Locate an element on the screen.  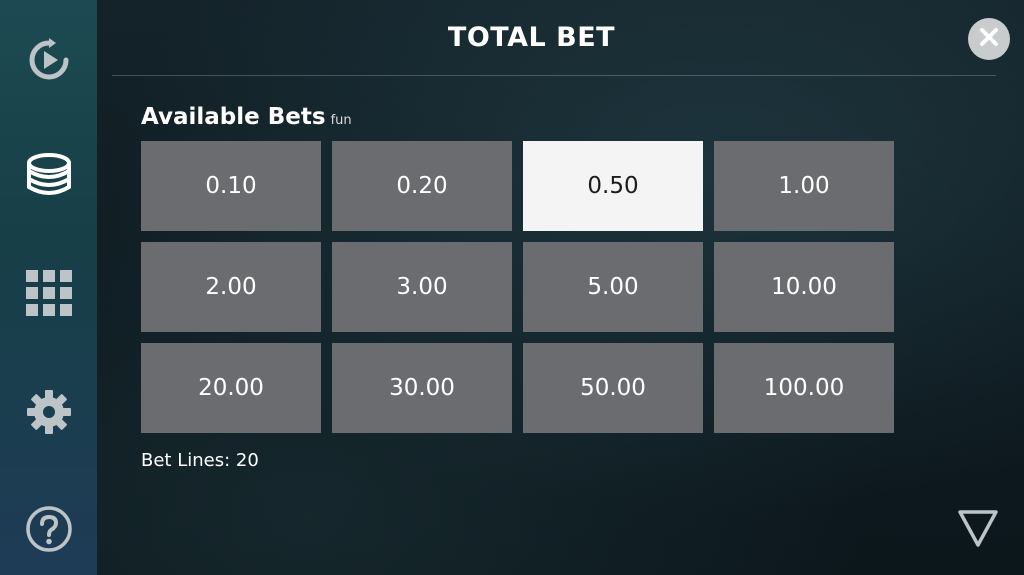
sidebar-item-bet is located at coordinates (49, 174).